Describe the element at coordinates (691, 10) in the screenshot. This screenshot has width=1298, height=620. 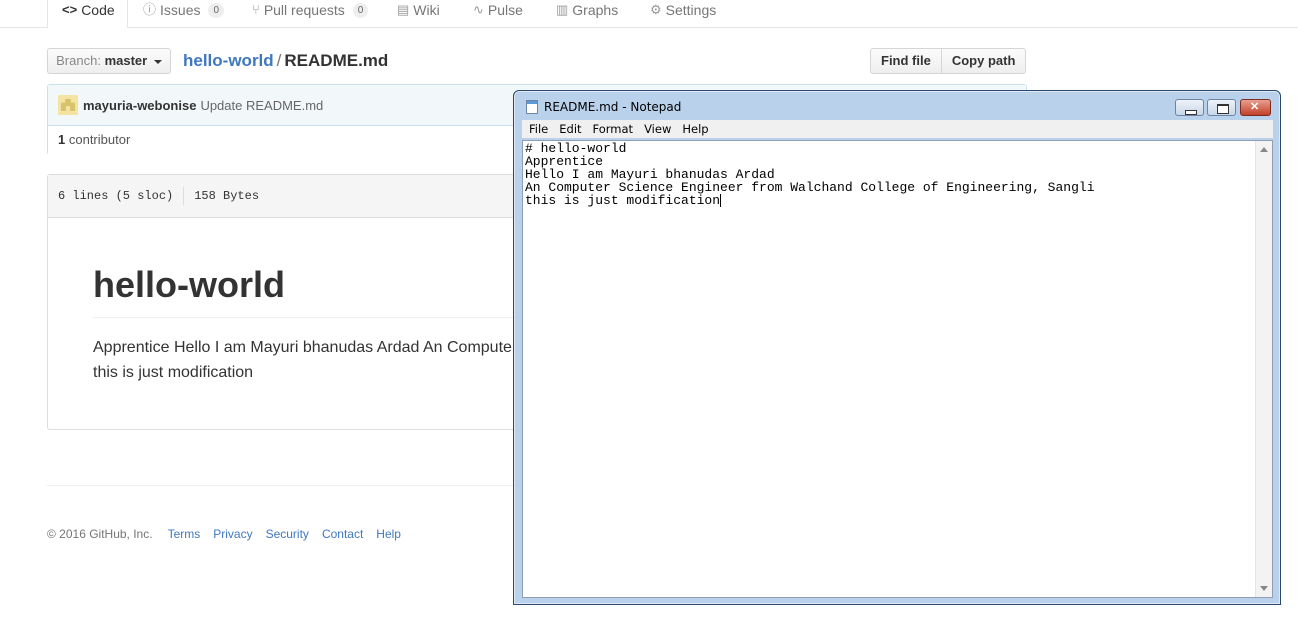
I see `tab-label: Settings` at that location.